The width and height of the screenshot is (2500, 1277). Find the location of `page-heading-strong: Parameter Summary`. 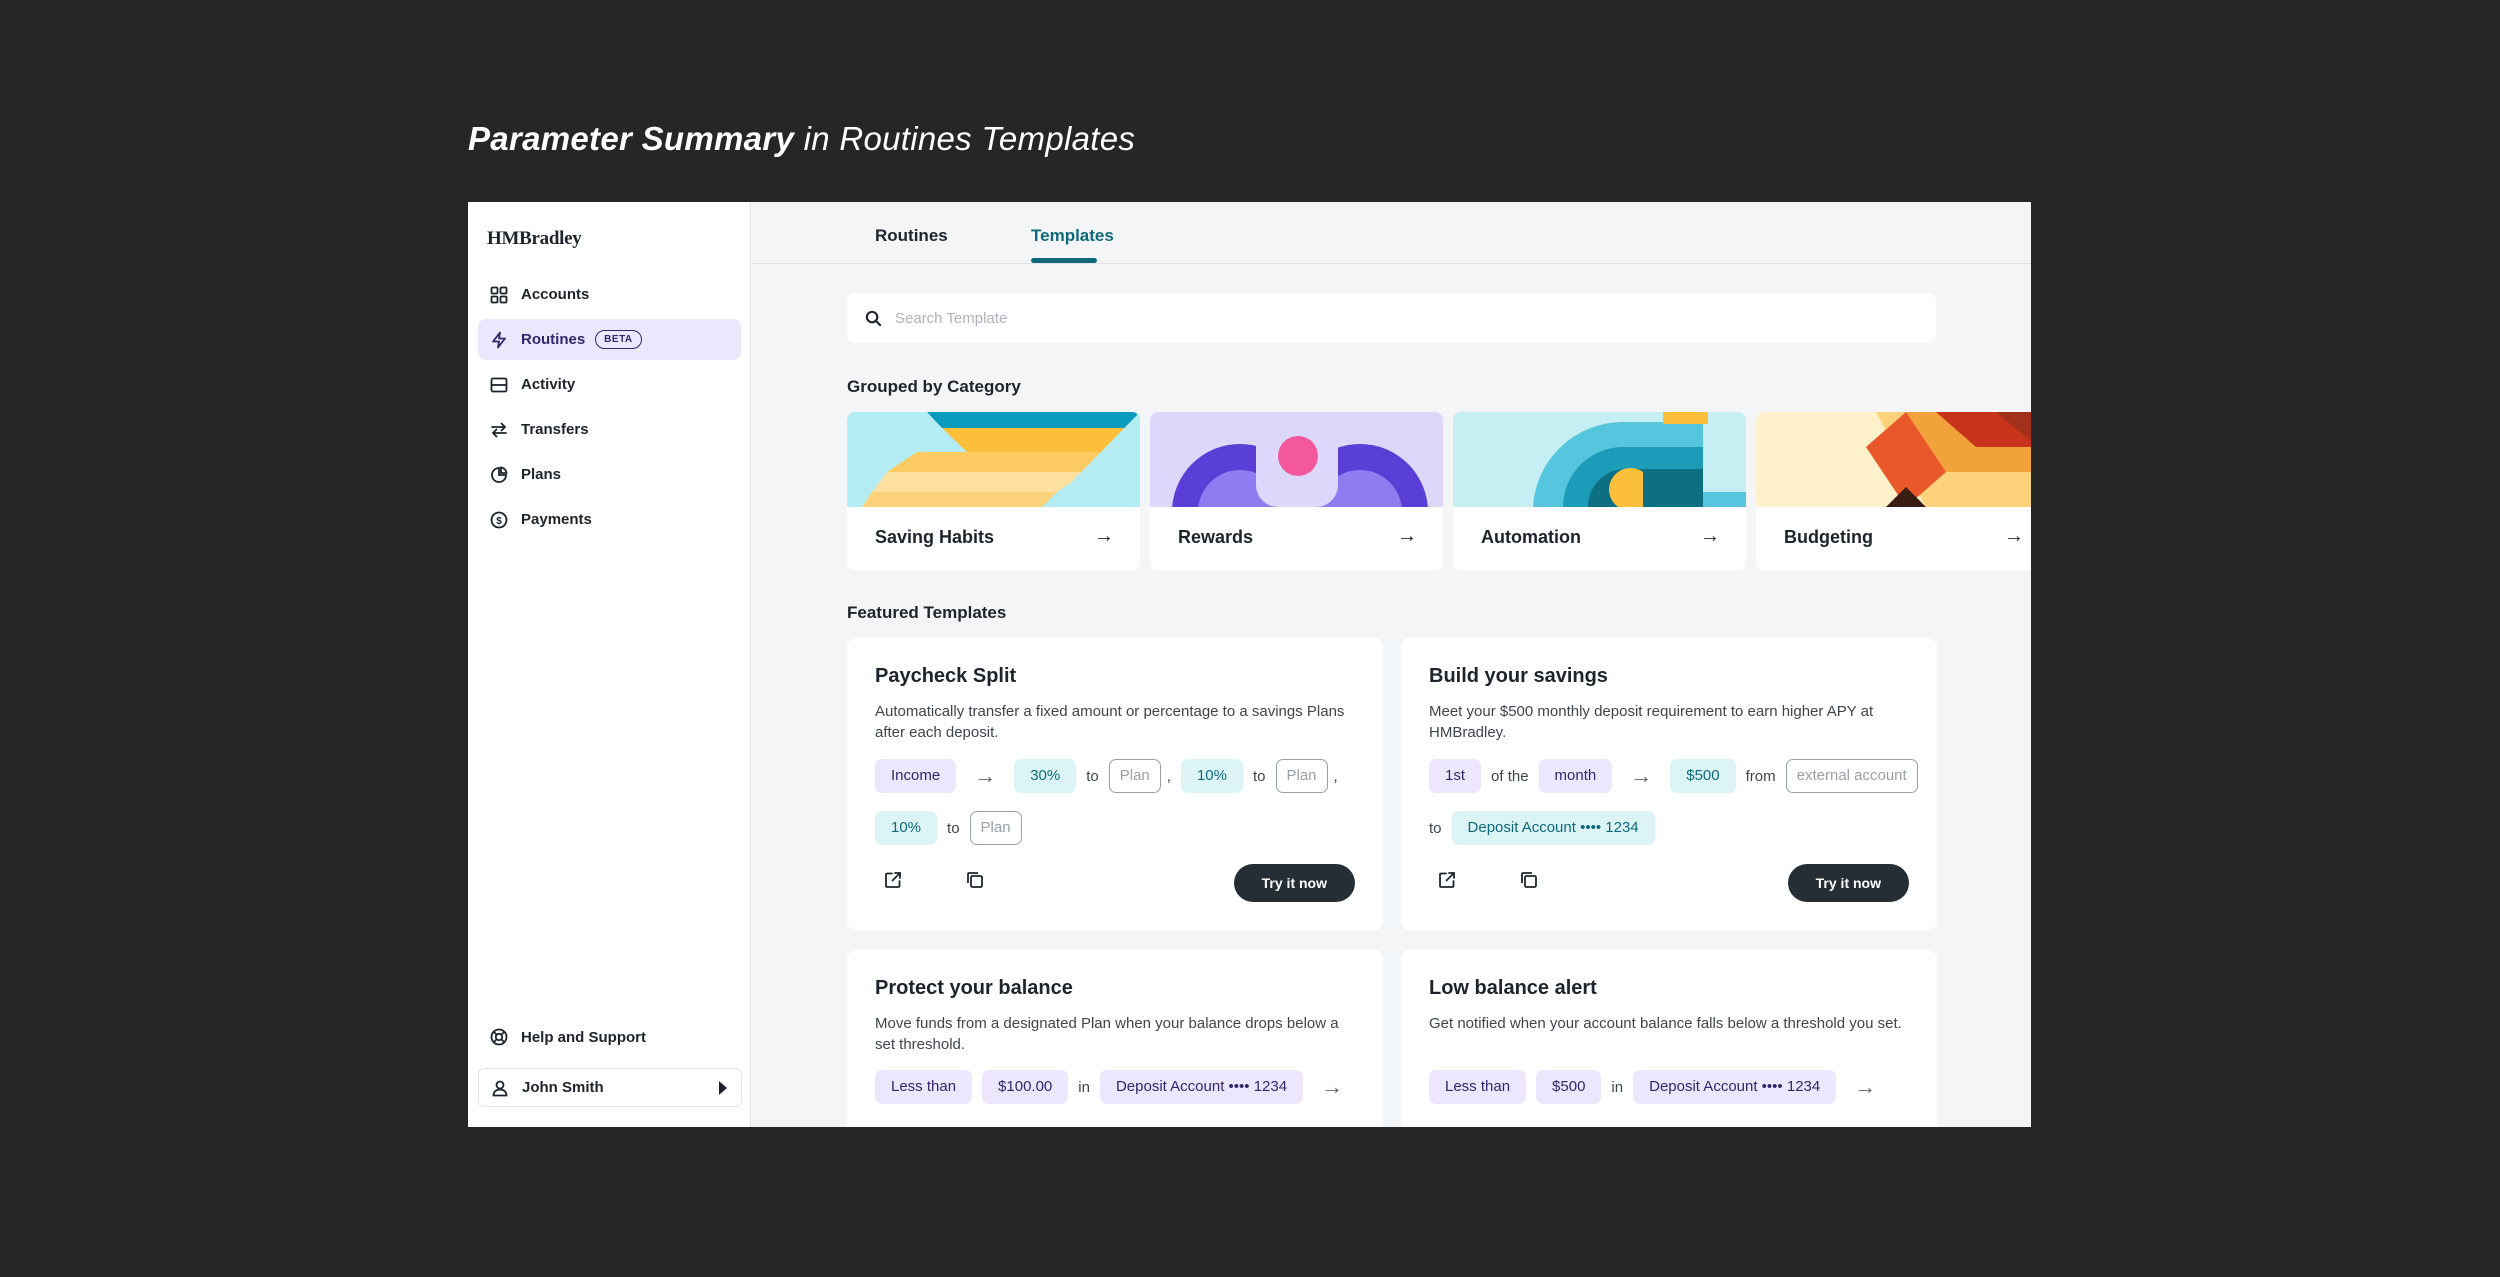

page-heading-strong: Parameter Summary is located at coordinates (631, 138).